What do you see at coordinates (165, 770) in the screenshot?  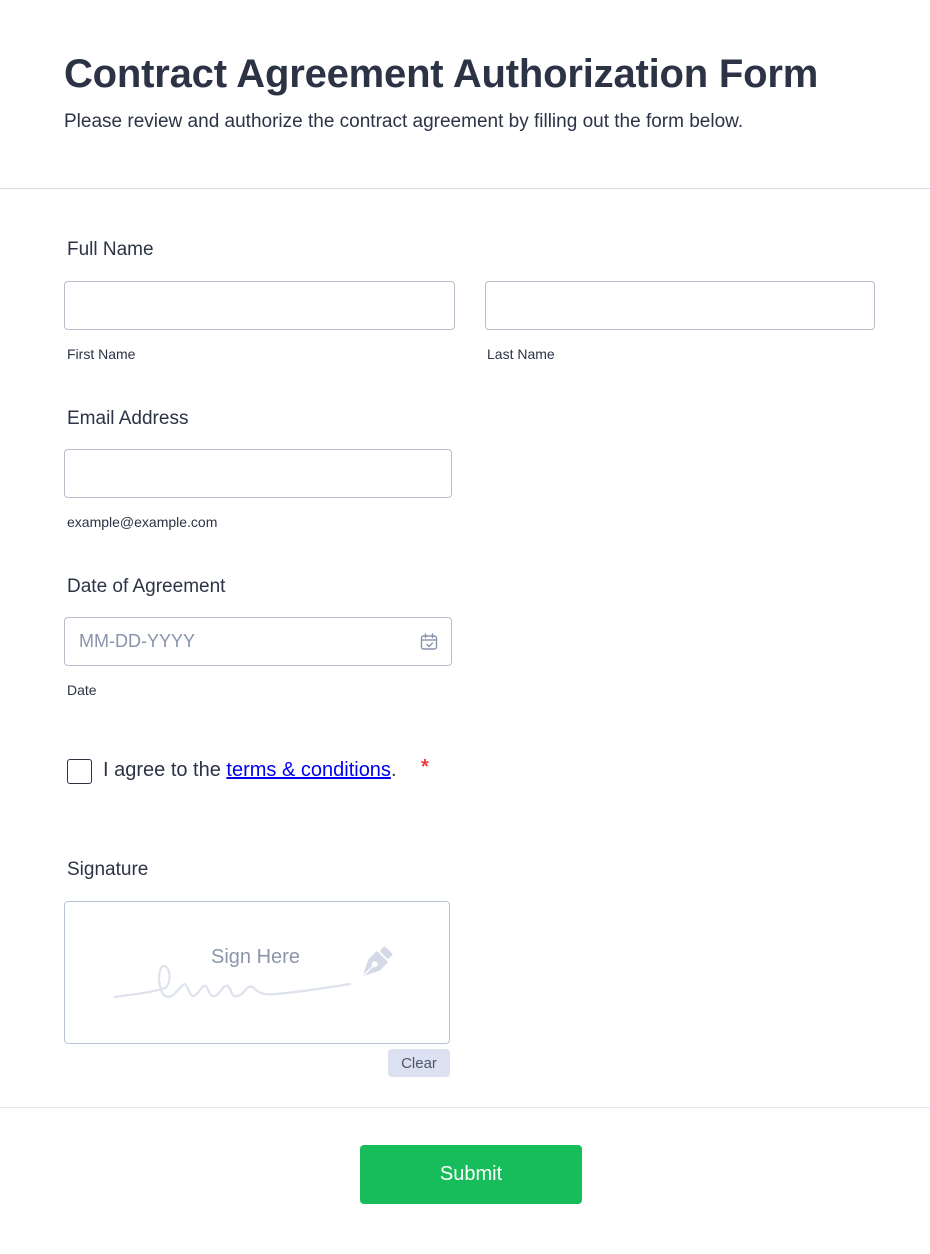 I see `terms-prefix: I agree to the` at bounding box center [165, 770].